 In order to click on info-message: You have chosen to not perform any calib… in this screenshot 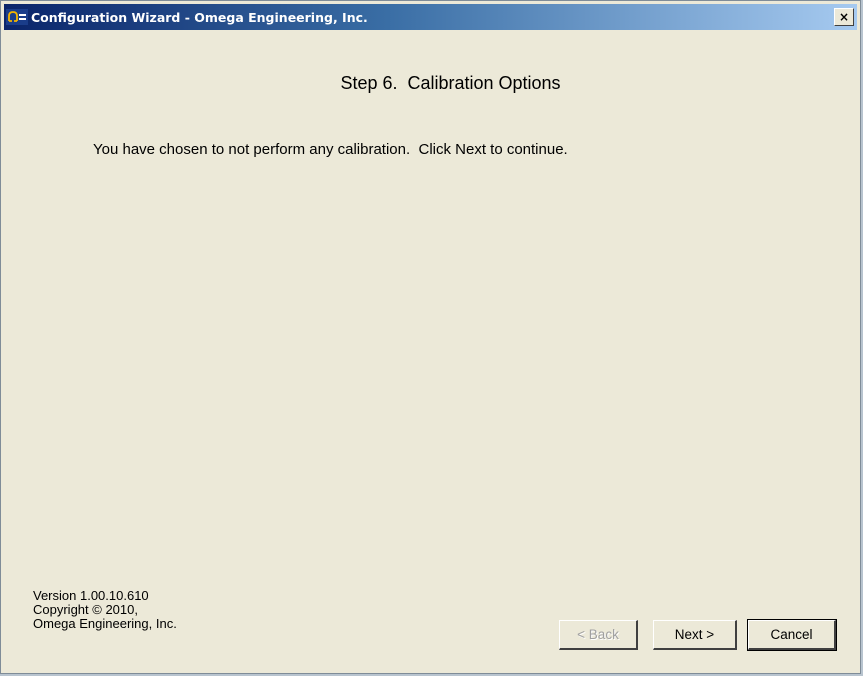, I will do `click(330, 149)`.